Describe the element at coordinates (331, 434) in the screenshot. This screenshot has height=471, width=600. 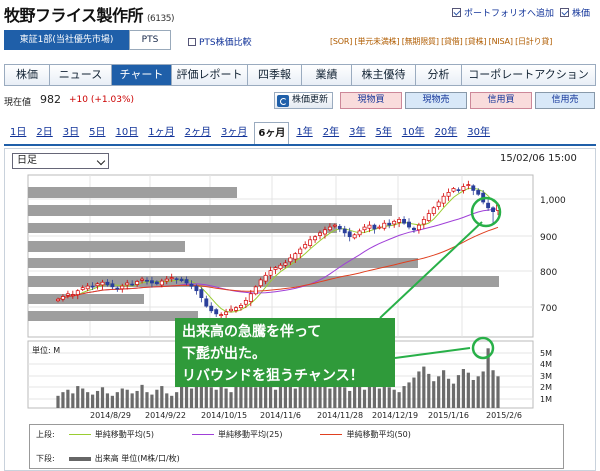
I see `legend-ma50-swatch` at that location.